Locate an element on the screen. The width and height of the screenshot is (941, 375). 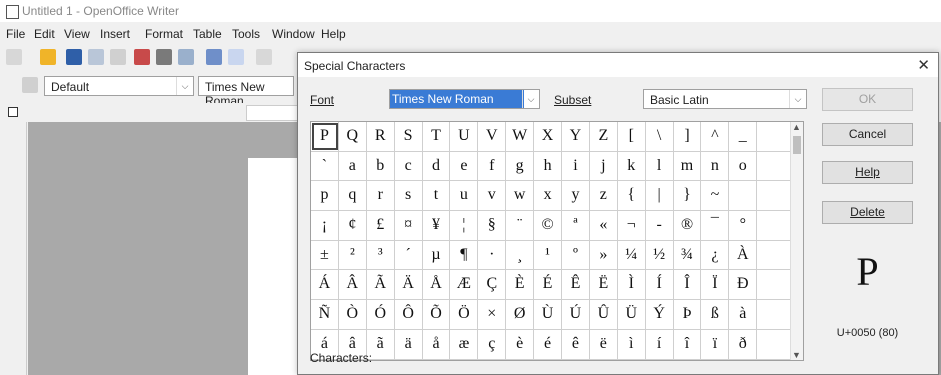
character-cell: è is located at coordinates (520, 344).